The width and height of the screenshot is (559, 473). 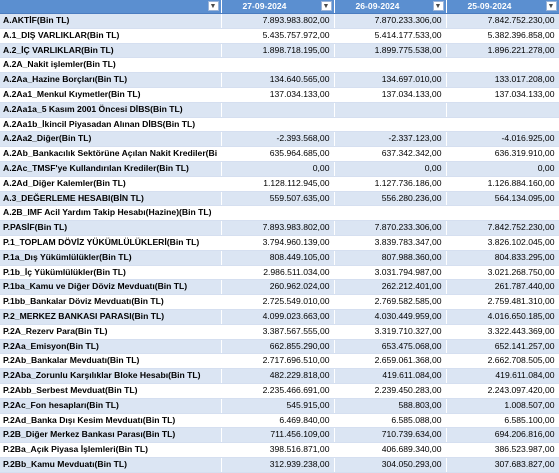 What do you see at coordinates (111, 317) in the screenshot?
I see `row-label-cell: P.2_MERKEZ BANKASI PARASI(Bin TL)` at bounding box center [111, 317].